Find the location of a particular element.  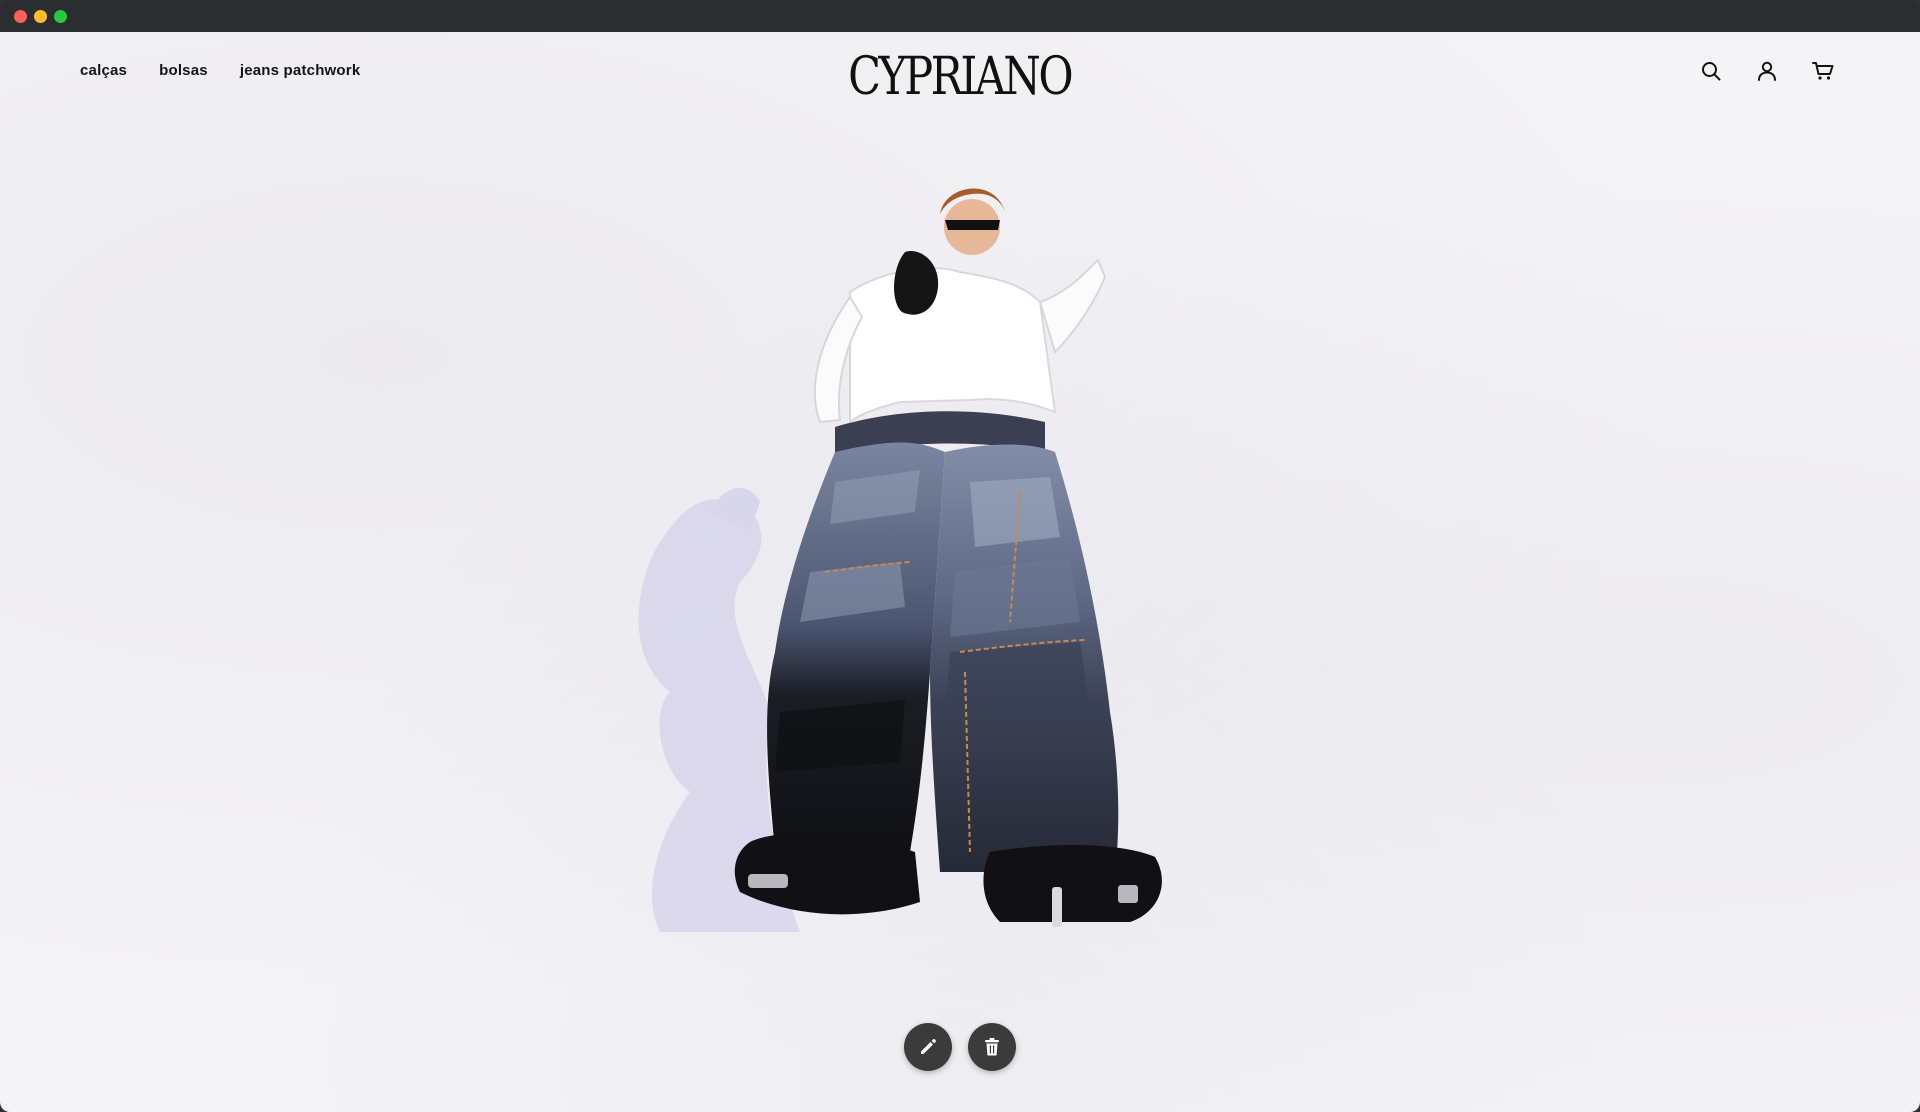

nav-item-bolsas: bolsas is located at coordinates (183, 70).